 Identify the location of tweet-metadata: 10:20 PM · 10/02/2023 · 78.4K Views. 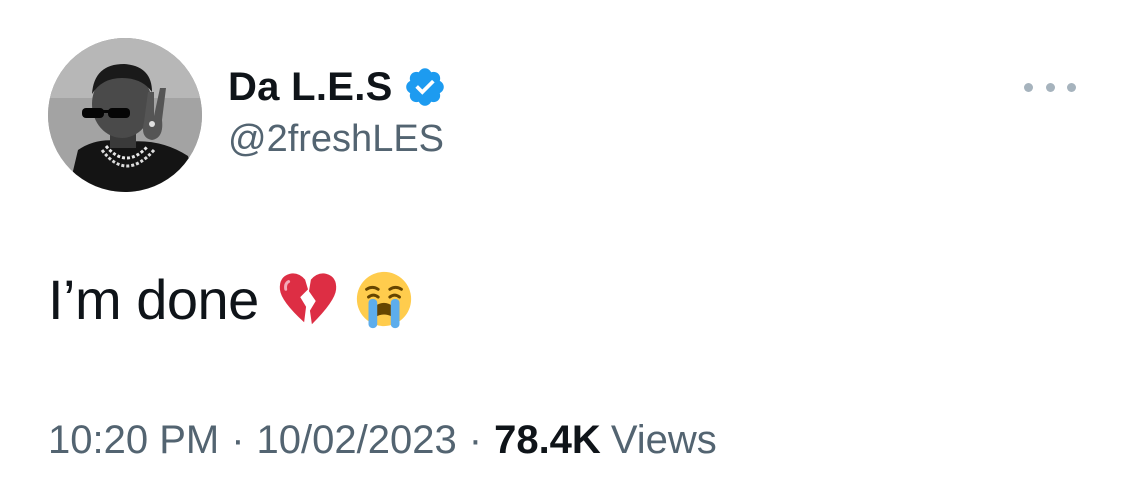
(382, 440).